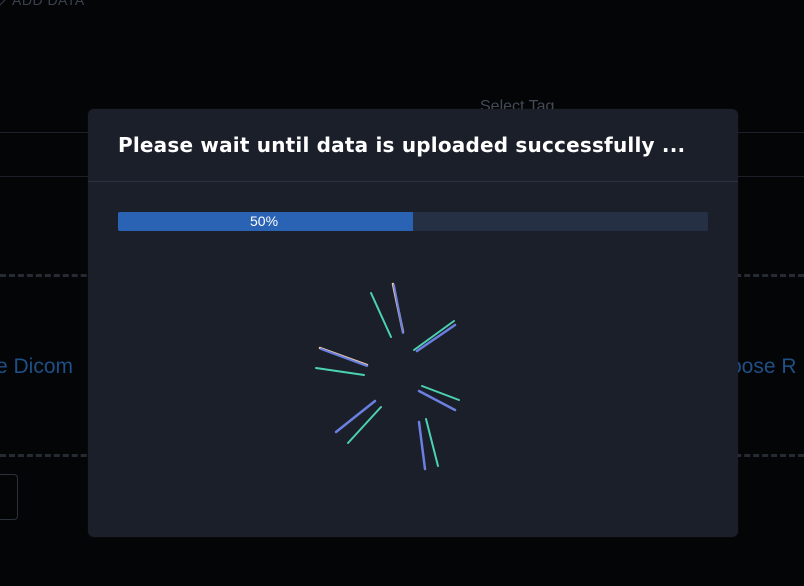 The width and height of the screenshot is (804, 586). Describe the element at coordinates (763, 367) in the screenshot. I see `choose-file-link: oose R` at that location.